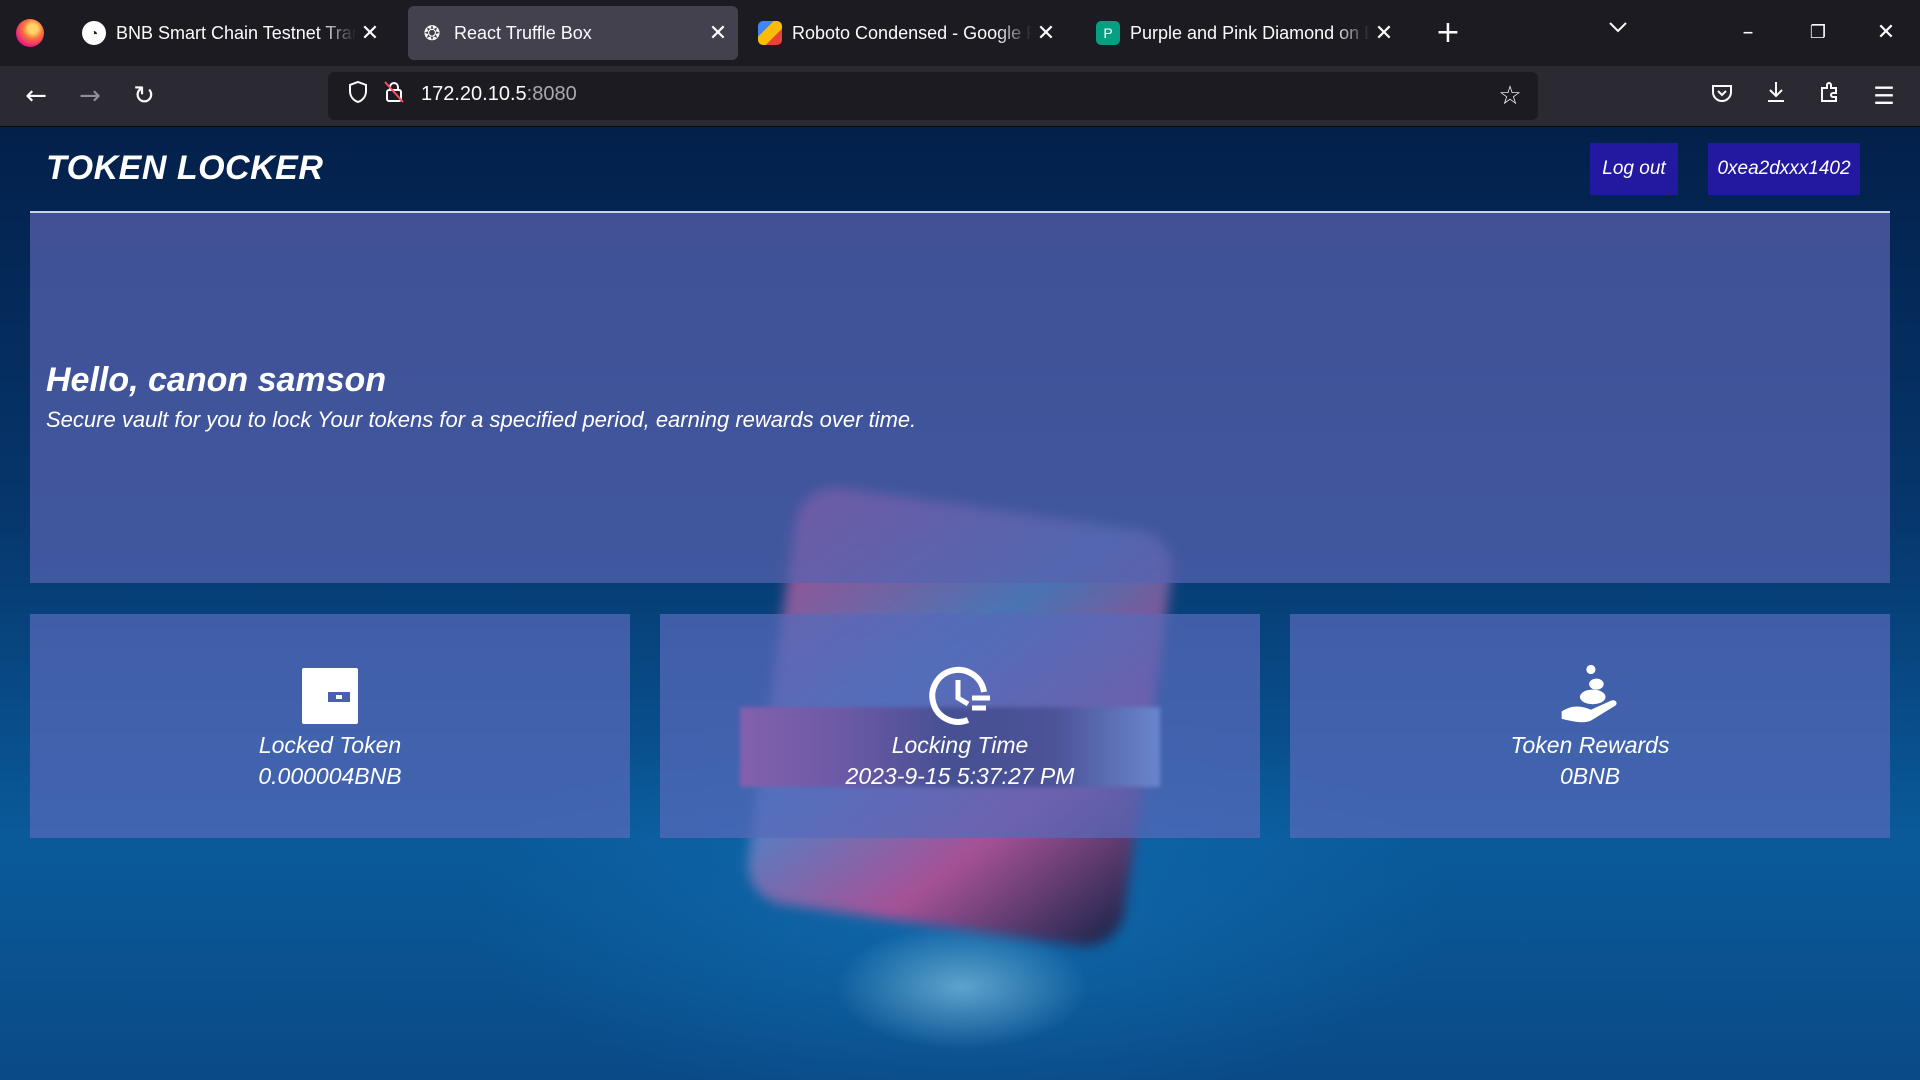  What do you see at coordinates (474, 94) in the screenshot?
I see `url-host: 172.20.10.5` at bounding box center [474, 94].